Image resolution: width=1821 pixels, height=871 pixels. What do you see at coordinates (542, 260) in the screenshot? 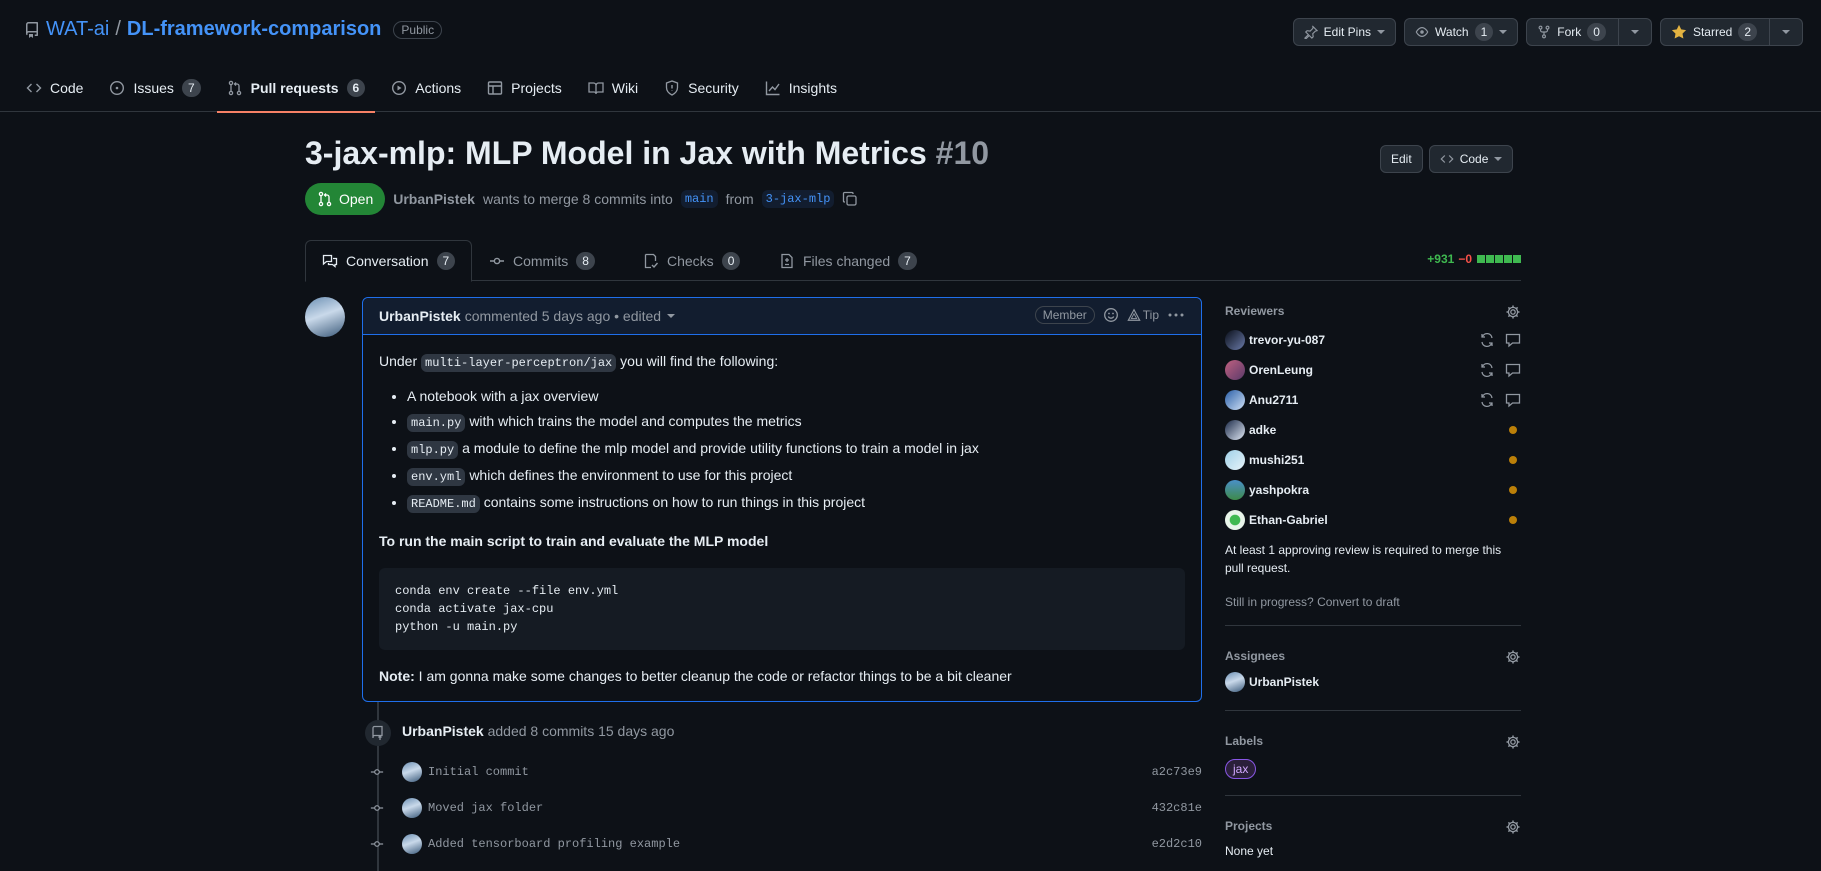
I see `tab-commits: Commits 8` at bounding box center [542, 260].